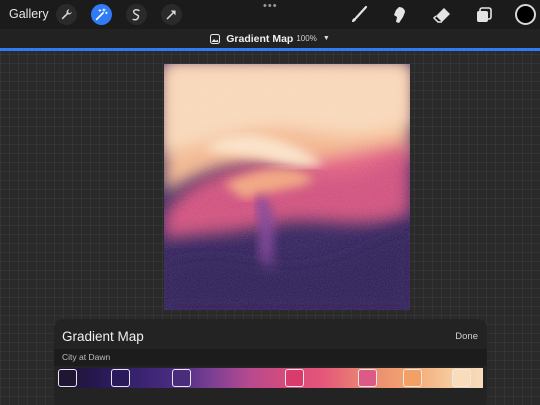  I want to click on more-options-dots: •••, so click(270, 6).